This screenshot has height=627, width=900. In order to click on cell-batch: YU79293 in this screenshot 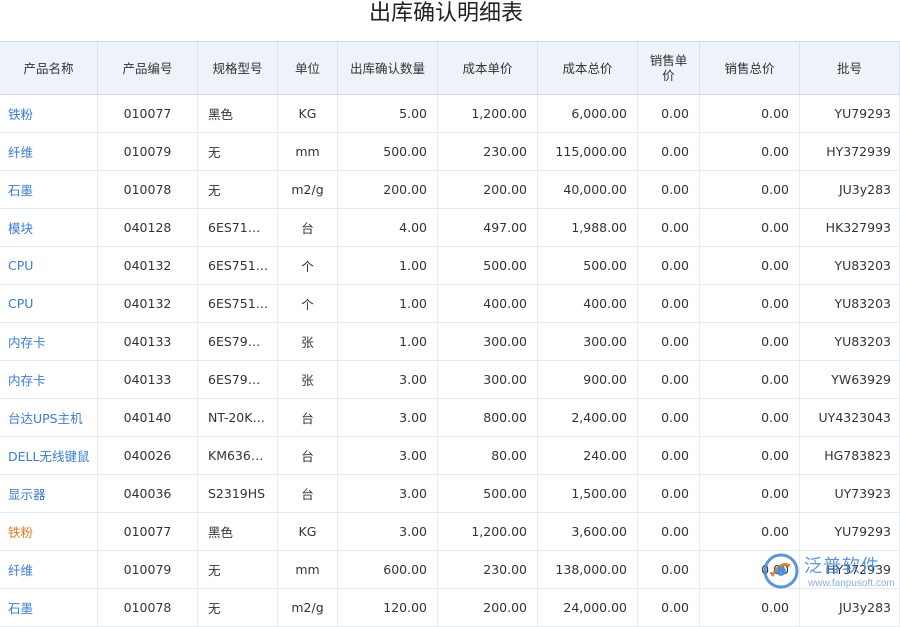, I will do `click(850, 531)`.